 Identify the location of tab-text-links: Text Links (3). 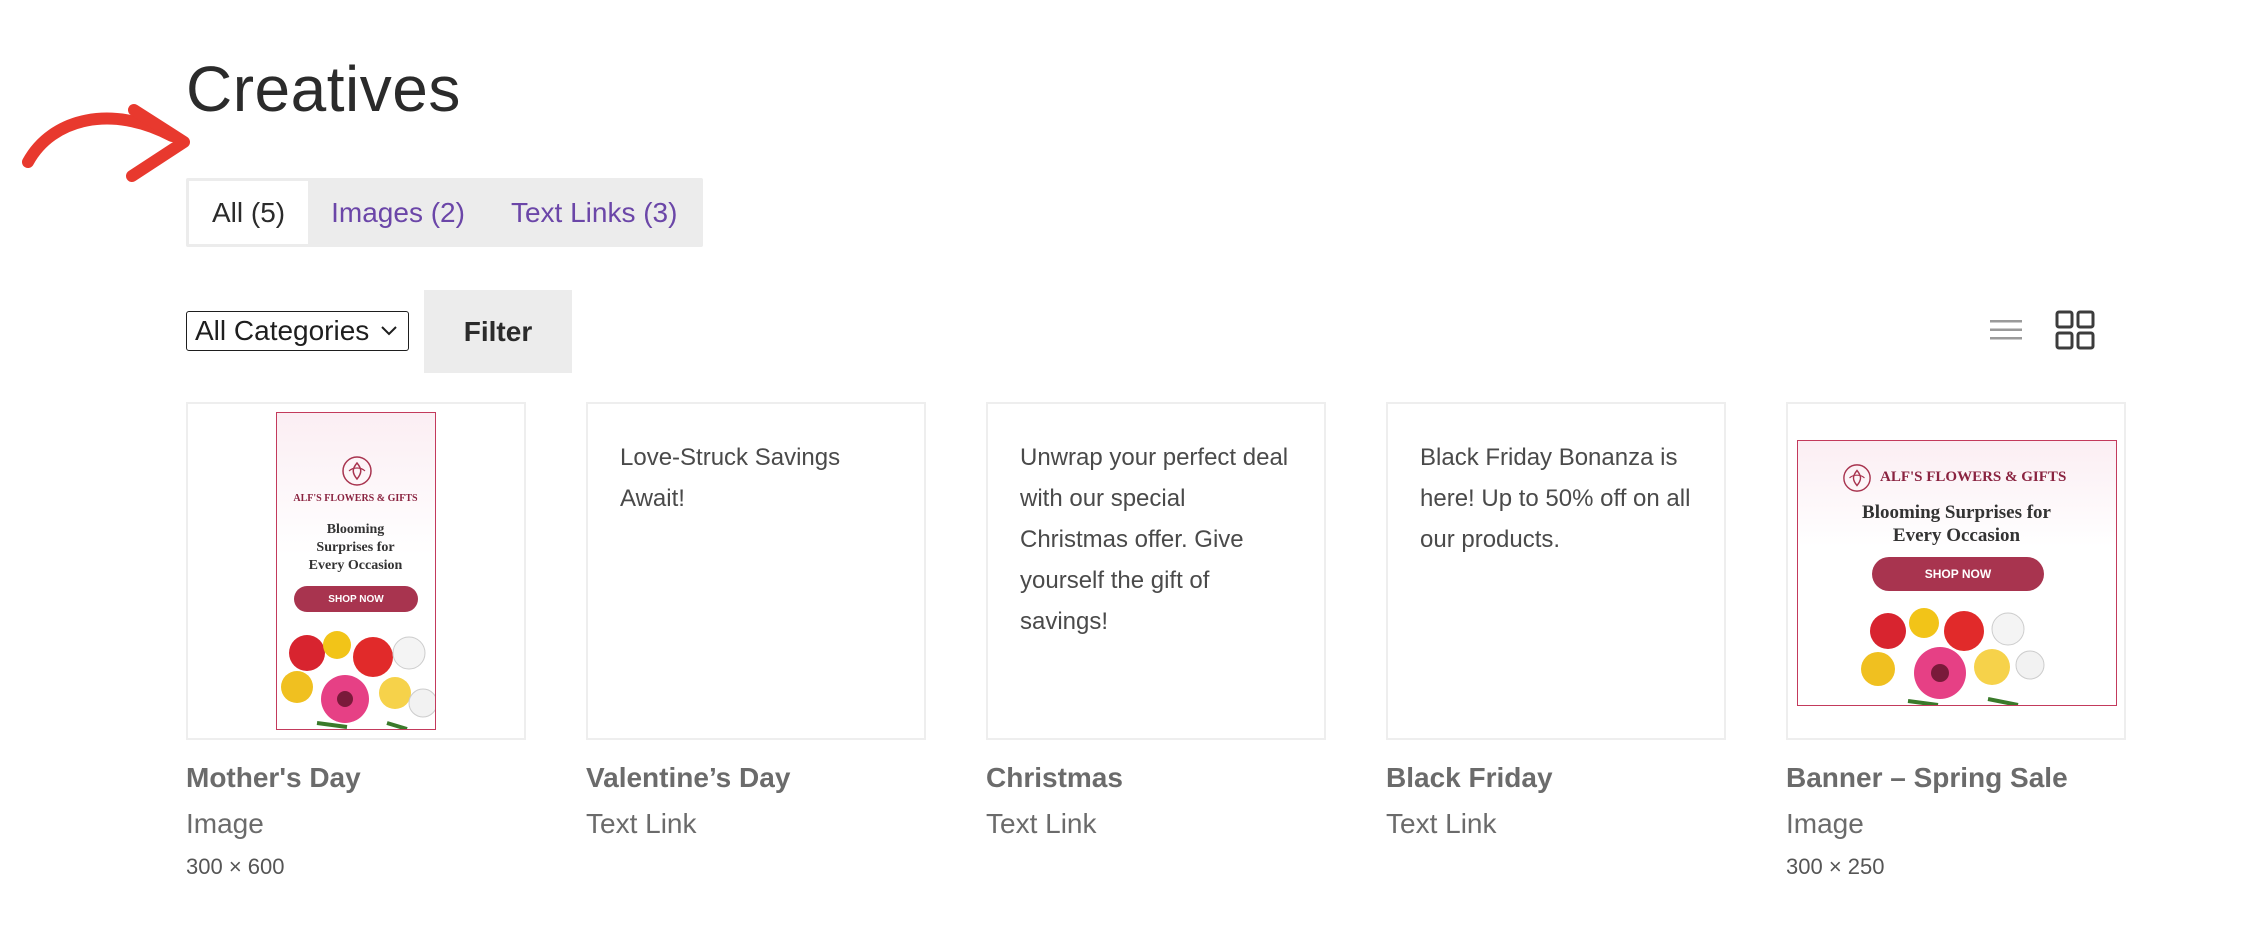
(594, 212).